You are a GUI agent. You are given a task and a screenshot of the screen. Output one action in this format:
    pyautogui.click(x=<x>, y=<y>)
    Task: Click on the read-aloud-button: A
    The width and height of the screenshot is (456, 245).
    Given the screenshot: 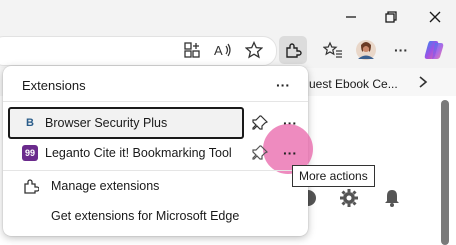 What is the action you would take?
    pyautogui.click(x=223, y=50)
    